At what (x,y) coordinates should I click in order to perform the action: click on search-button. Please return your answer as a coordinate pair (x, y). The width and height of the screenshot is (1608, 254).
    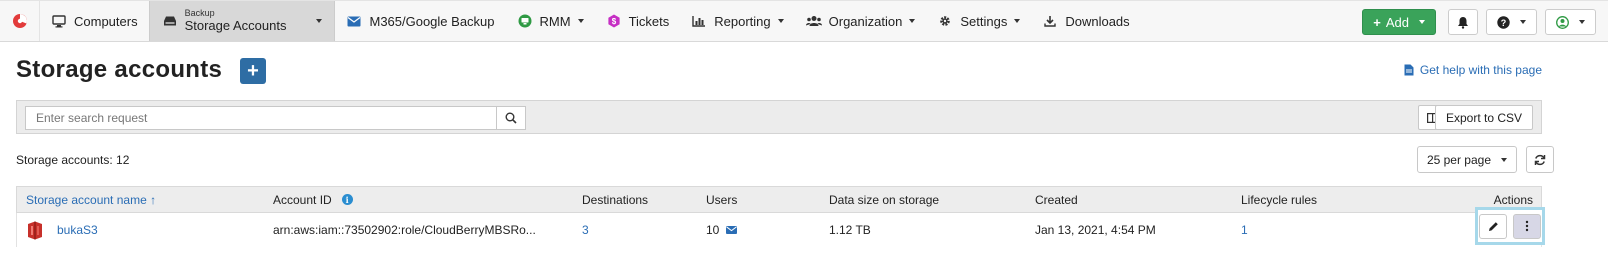
    Looking at the image, I should click on (511, 118).